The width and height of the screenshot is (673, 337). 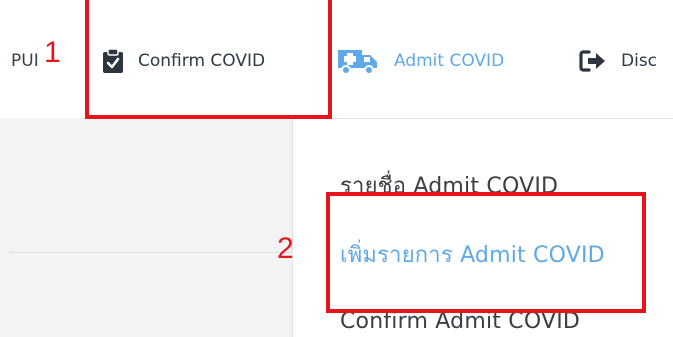 I want to click on annotation-label-1: 1, so click(x=52, y=52).